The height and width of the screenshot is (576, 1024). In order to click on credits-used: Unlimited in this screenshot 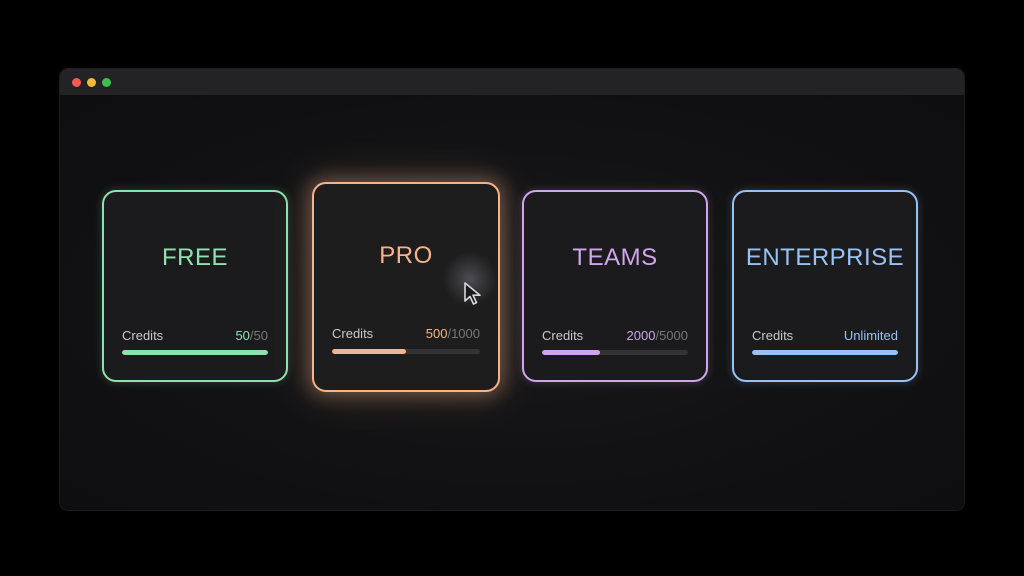, I will do `click(870, 335)`.